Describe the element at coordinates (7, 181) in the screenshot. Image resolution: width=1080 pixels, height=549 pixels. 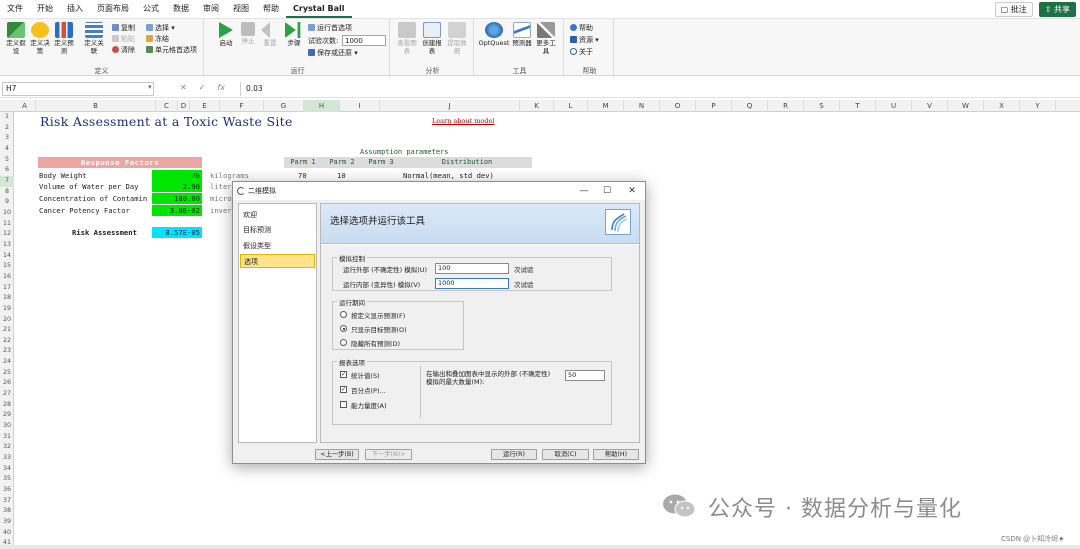
I see `row-header-cell: 7` at that location.